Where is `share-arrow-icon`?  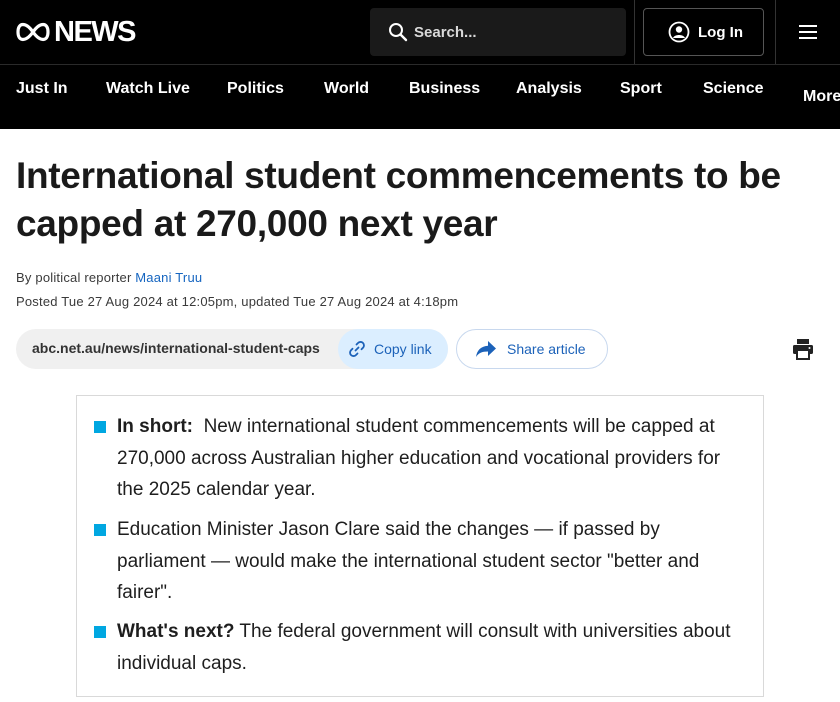 share-arrow-icon is located at coordinates (486, 349).